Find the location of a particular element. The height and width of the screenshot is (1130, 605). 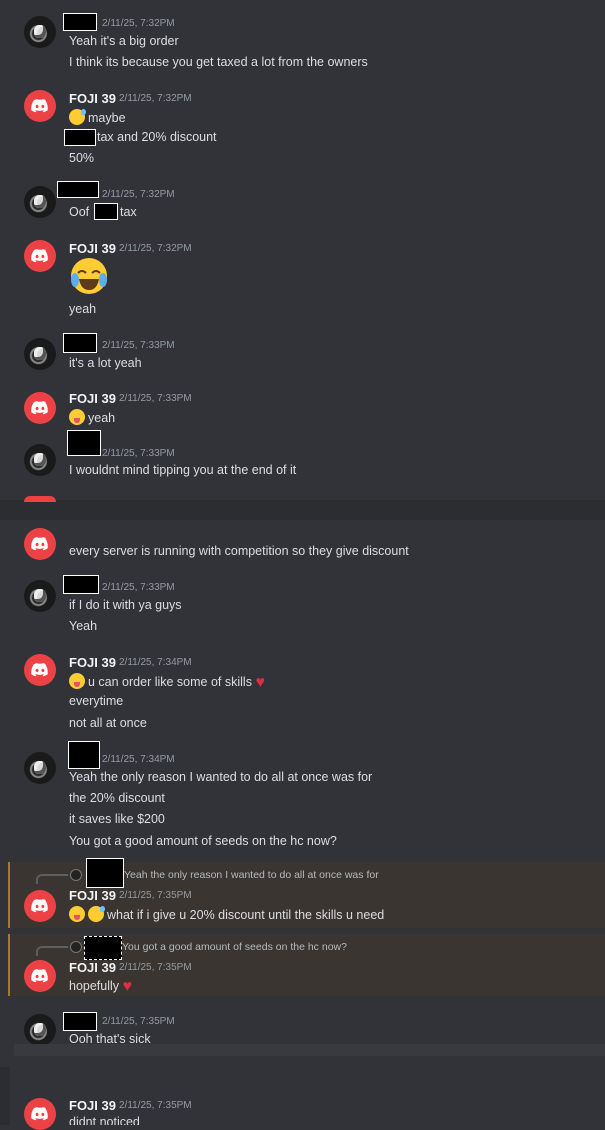

message-text: it's a lot yeah is located at coordinates (105, 363).